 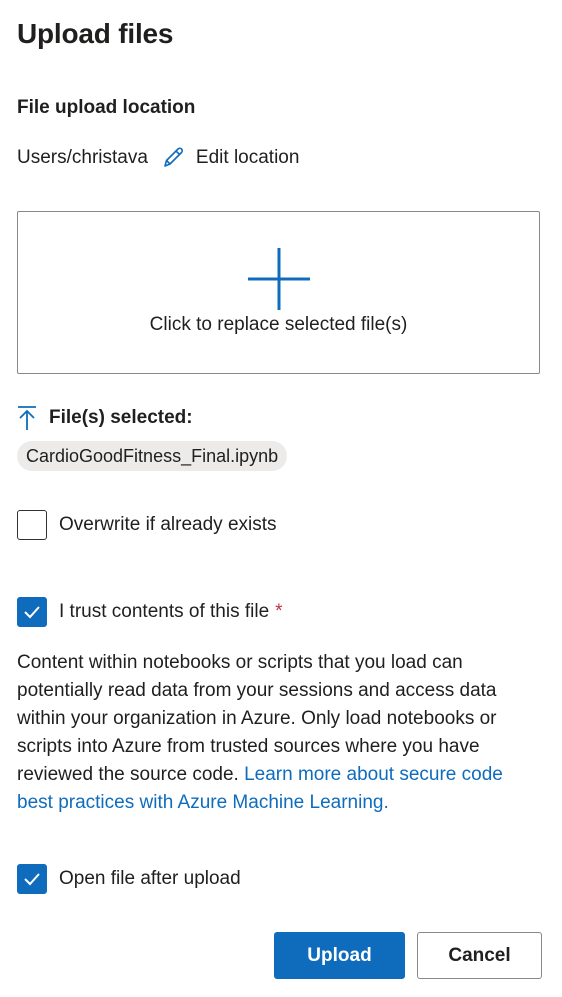 I want to click on upload-button: Upload, so click(x=339, y=955).